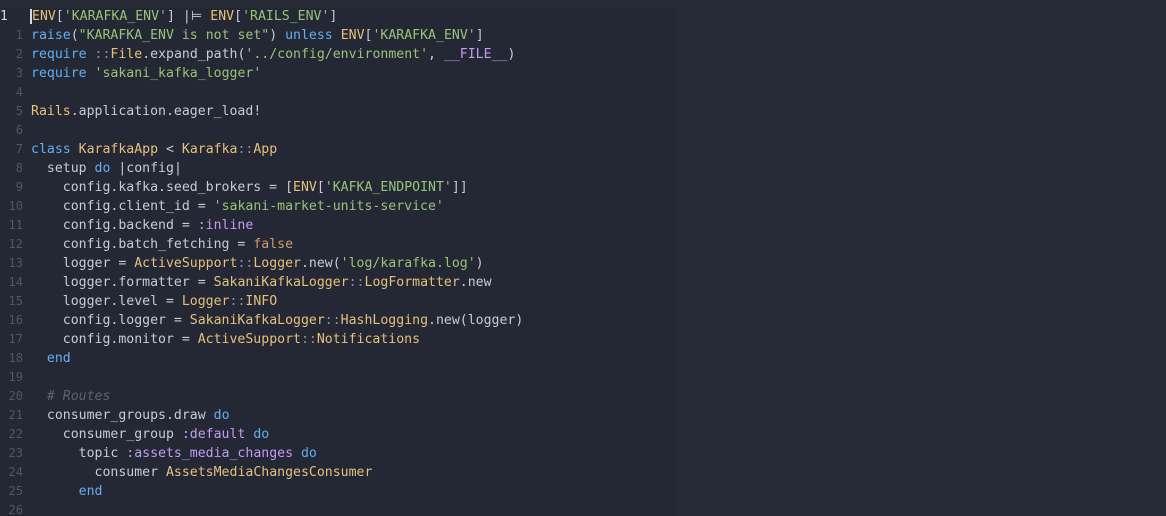 The height and width of the screenshot is (516, 1166). Describe the element at coordinates (122, 282) in the screenshot. I see `code-token: logger.formatter =` at that location.